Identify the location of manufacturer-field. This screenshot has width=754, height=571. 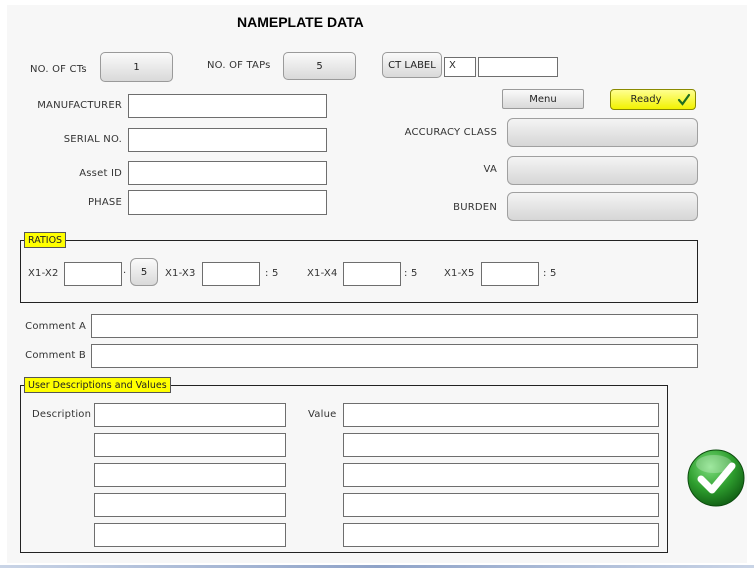
(227, 106).